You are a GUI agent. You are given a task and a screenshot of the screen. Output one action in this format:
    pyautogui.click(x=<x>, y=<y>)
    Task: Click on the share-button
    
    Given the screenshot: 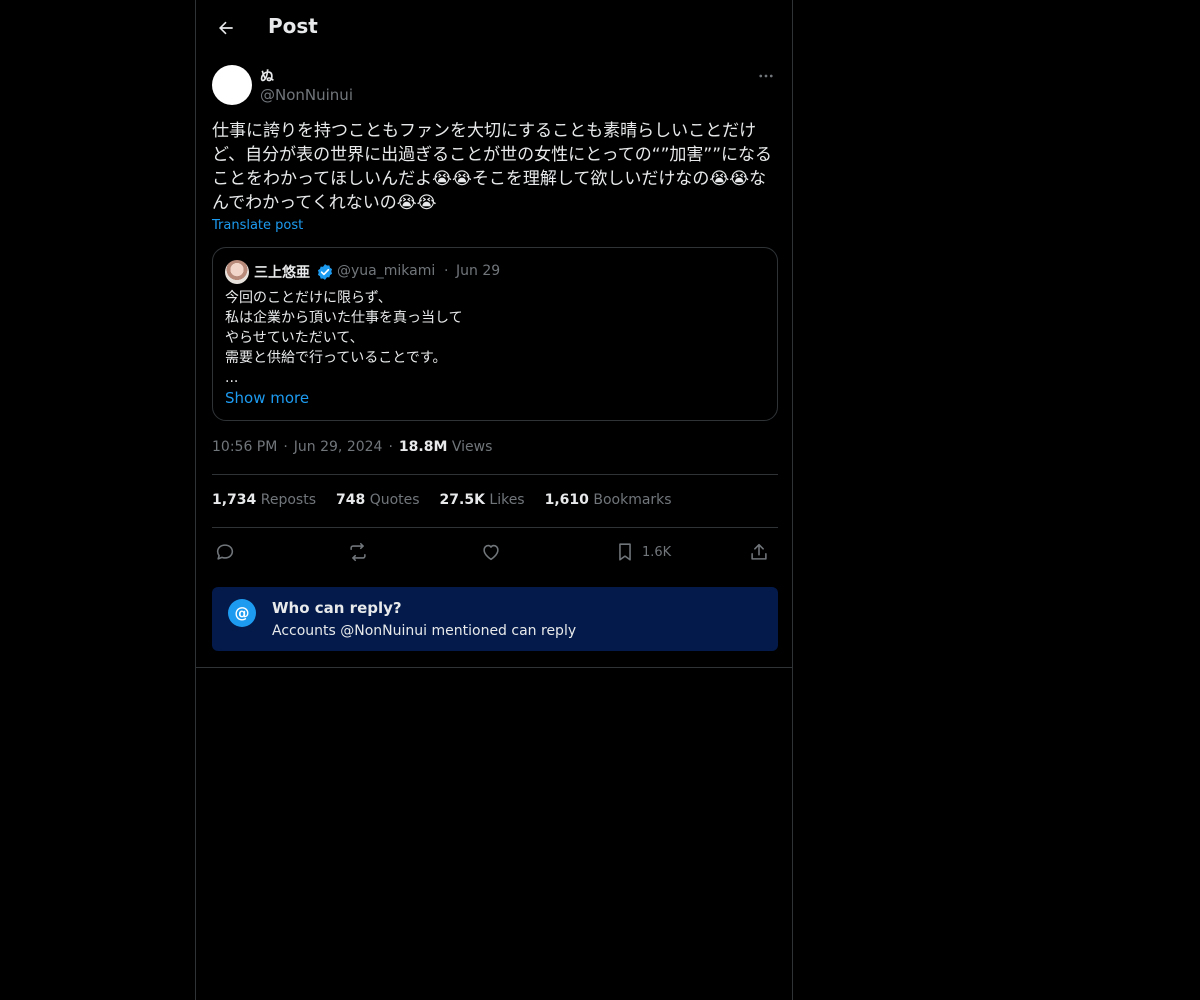 What is the action you would take?
    pyautogui.click(x=759, y=552)
    